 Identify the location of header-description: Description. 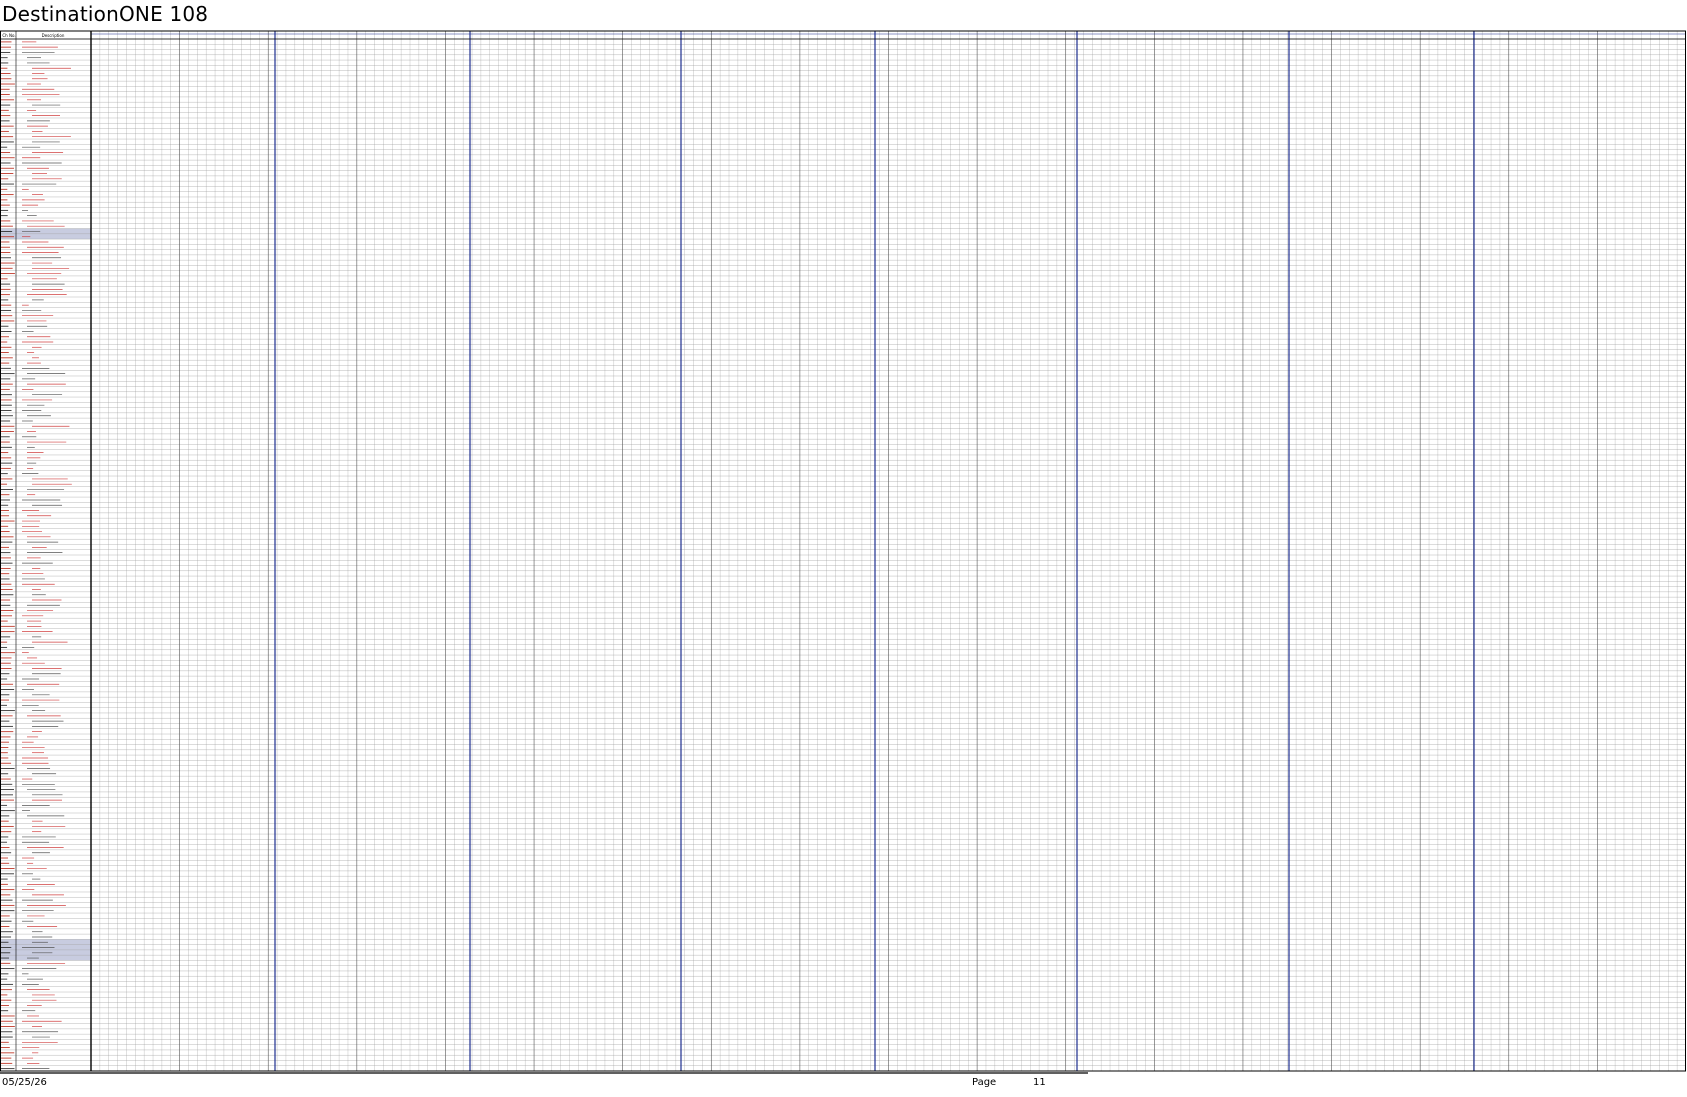
(53, 35).